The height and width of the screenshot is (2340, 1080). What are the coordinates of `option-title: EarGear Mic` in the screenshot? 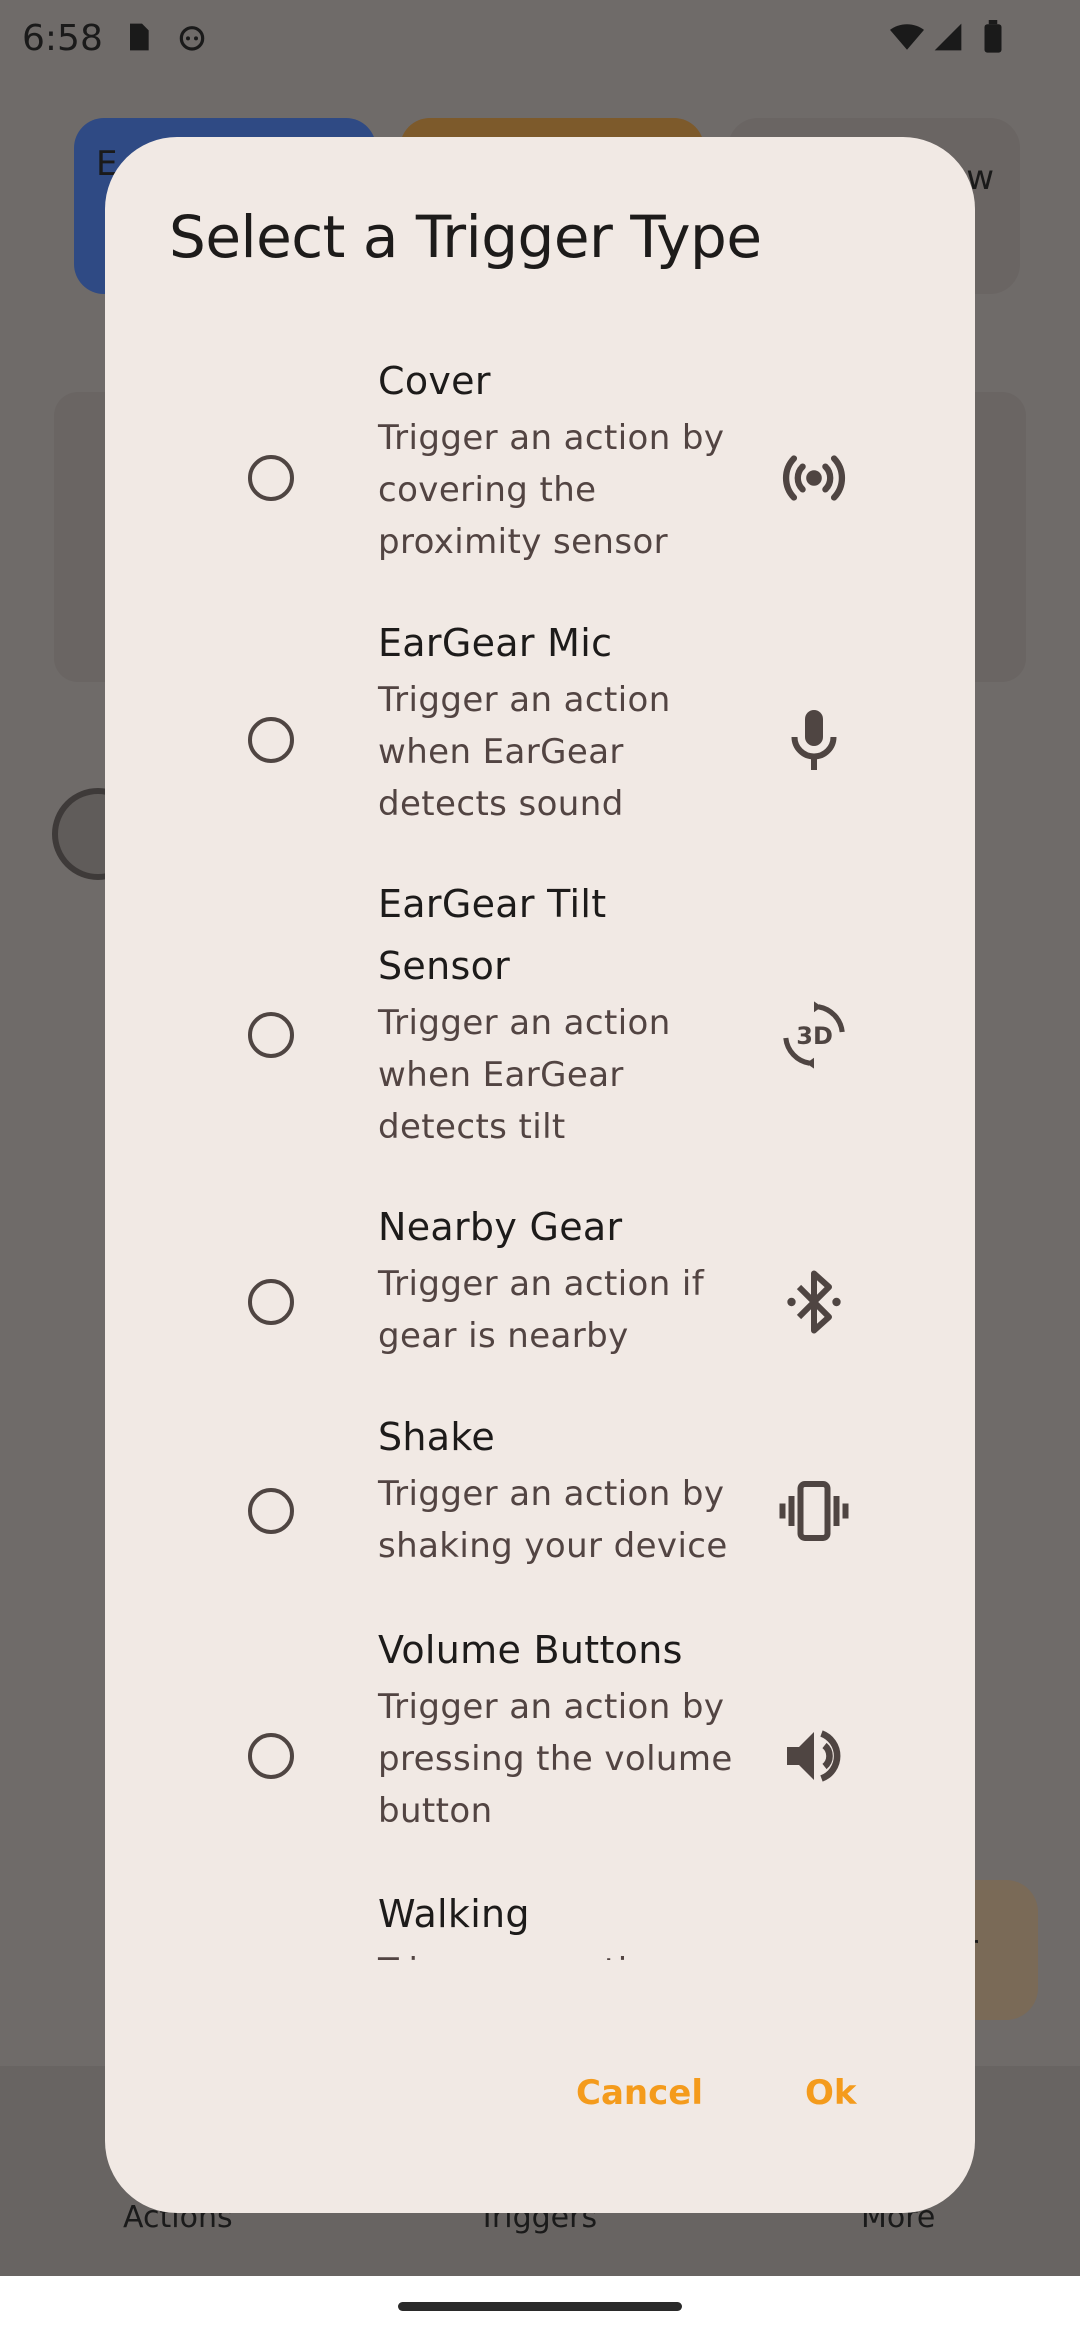 It's located at (495, 643).